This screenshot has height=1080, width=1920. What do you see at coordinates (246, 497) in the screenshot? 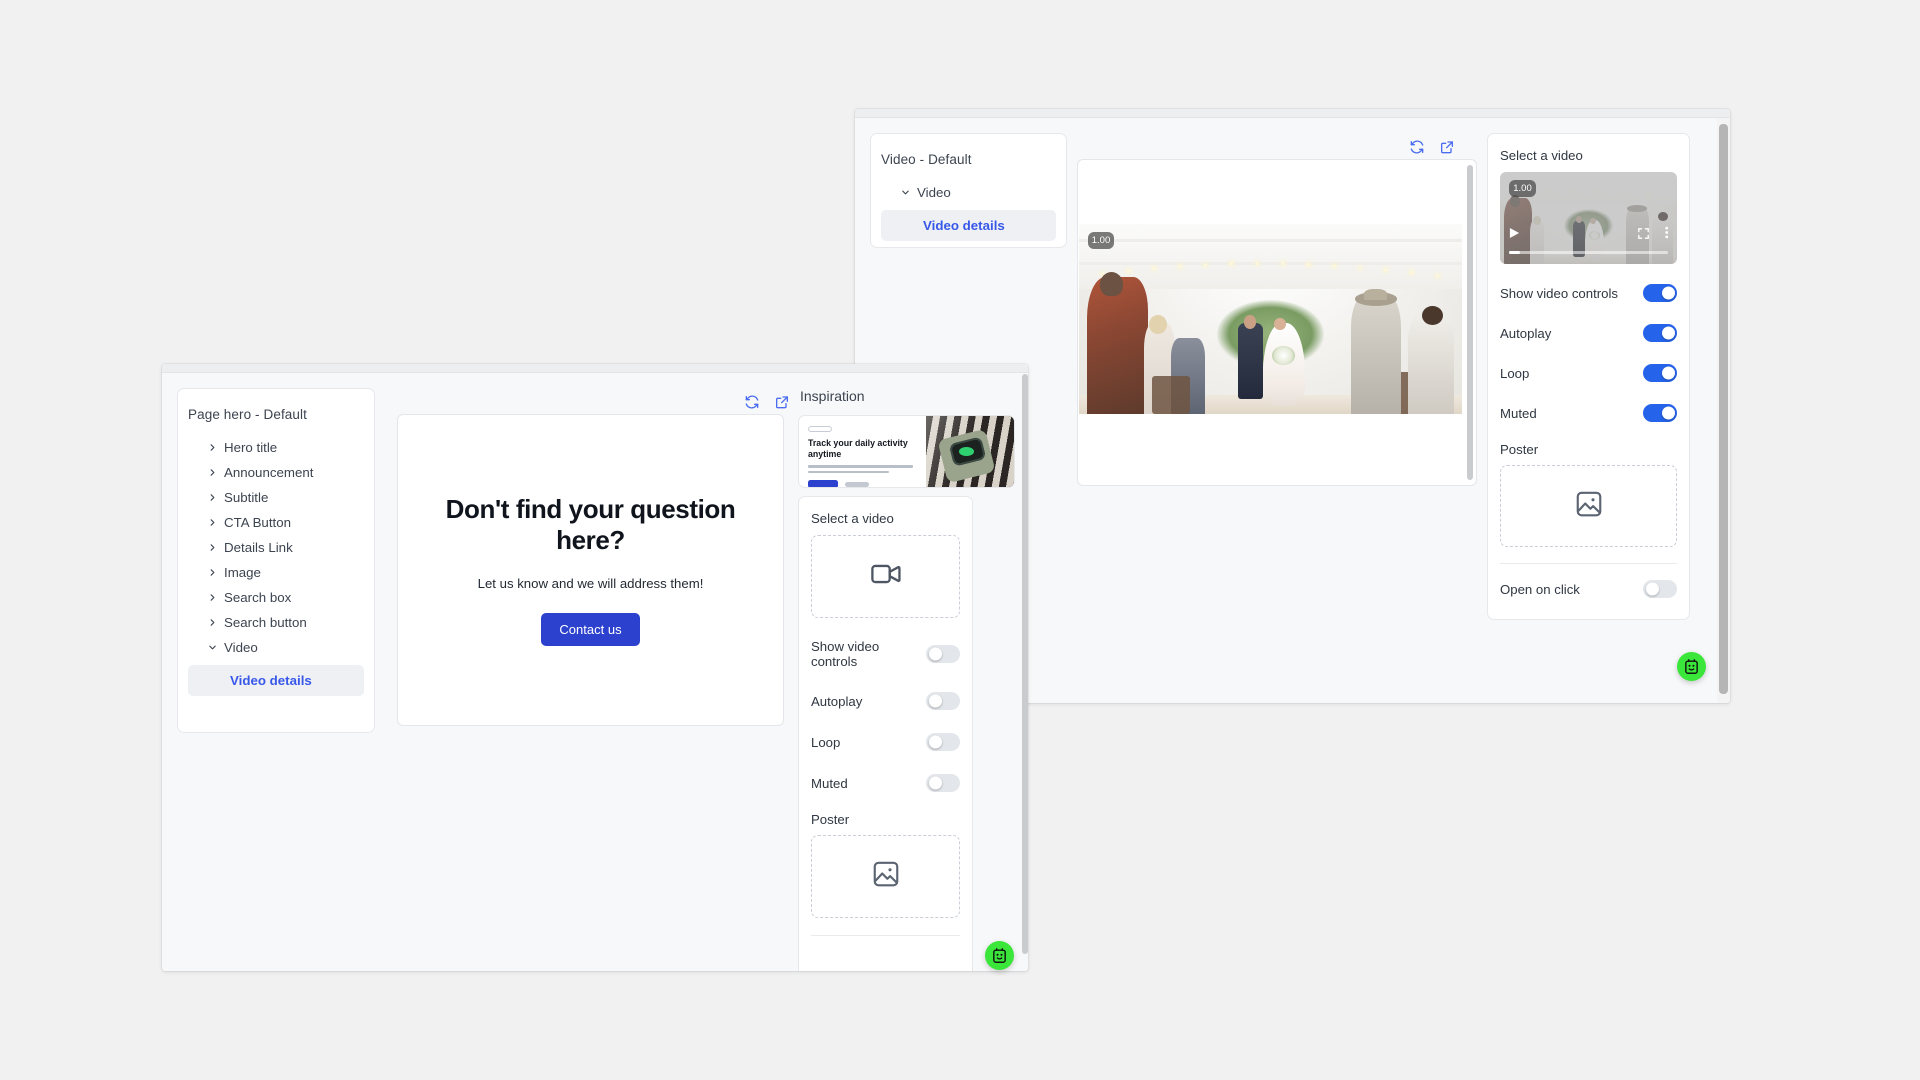
I see `front-tree-label-subtitle: Subtitle` at bounding box center [246, 497].